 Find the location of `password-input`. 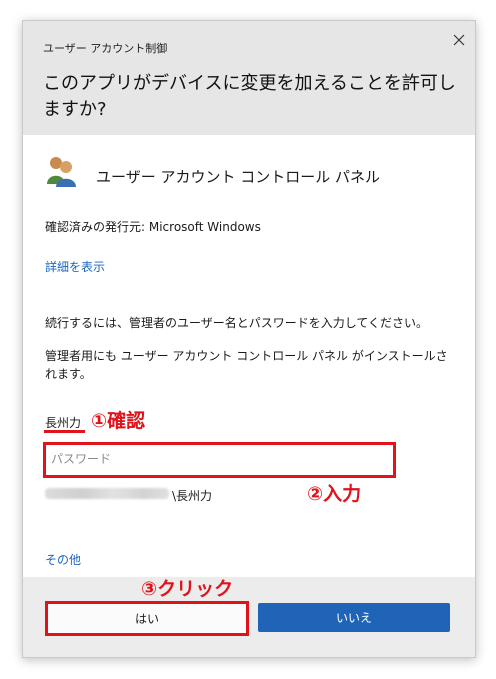

password-input is located at coordinates (216, 459).